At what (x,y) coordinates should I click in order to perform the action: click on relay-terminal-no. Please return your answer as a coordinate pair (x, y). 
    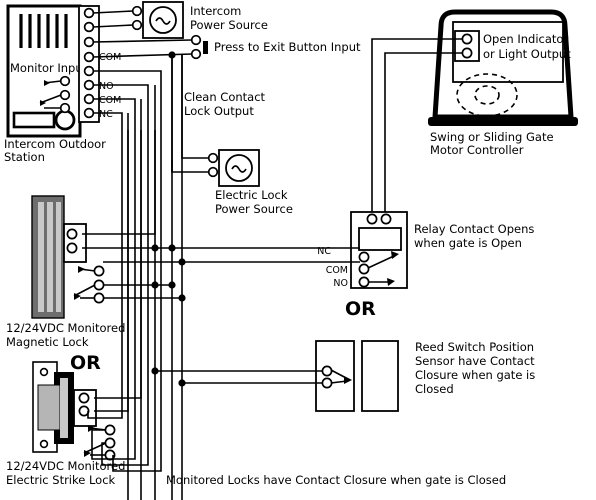
    Looking at the image, I should click on (364, 282).